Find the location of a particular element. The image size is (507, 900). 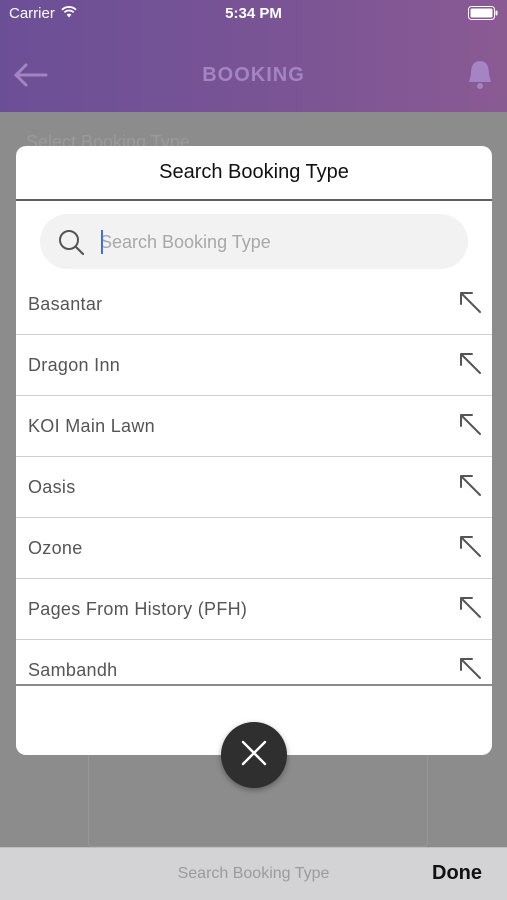

list-item: Basantar is located at coordinates (254, 304).